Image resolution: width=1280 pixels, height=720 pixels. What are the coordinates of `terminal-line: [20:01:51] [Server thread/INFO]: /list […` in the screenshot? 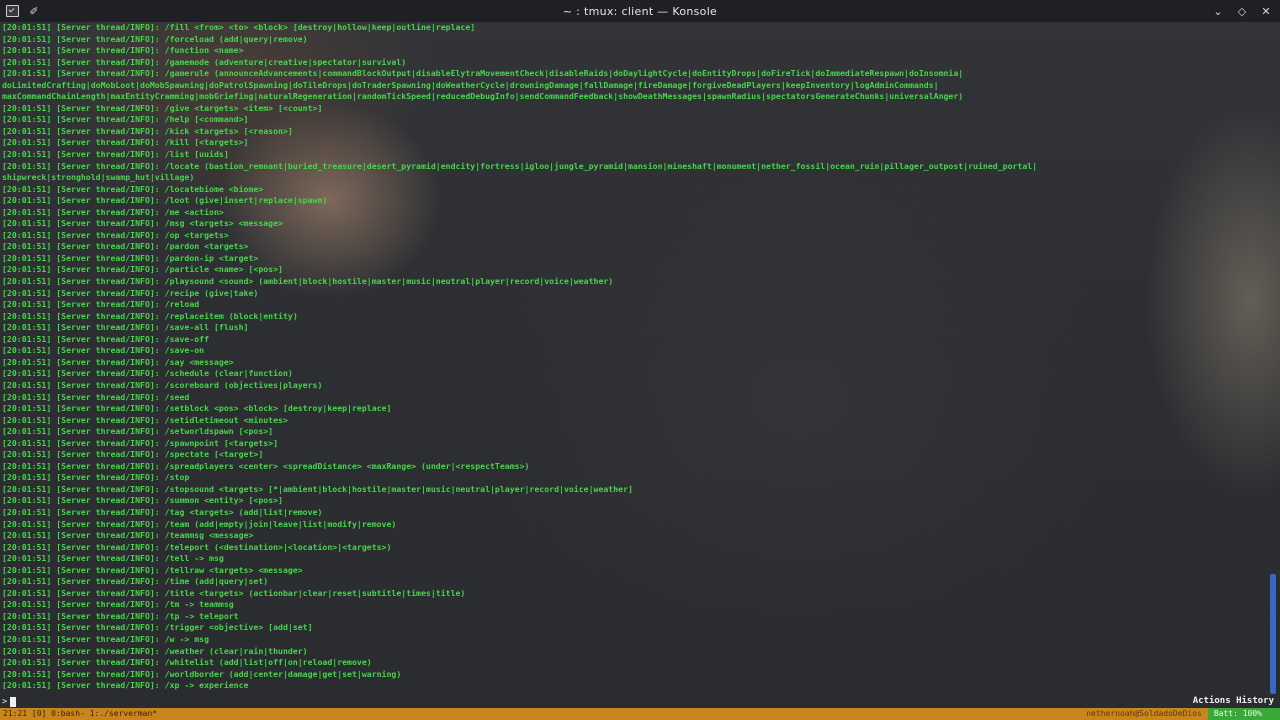 It's located at (115, 154).